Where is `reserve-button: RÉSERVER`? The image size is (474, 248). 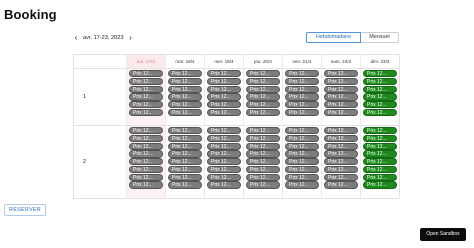
reserve-button: RÉSERVER is located at coordinates (25, 210).